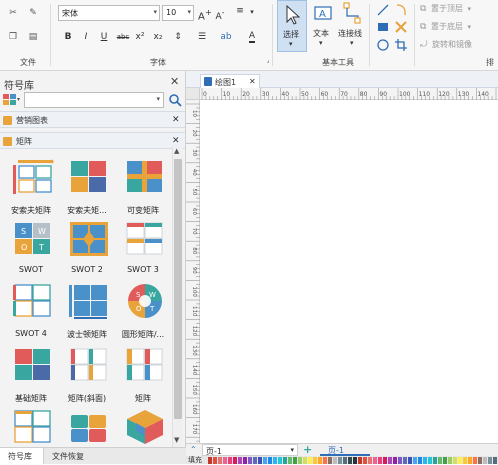  I want to click on bring-to-front-button: ⧉ 置于顶层 ▾, so click(459, 10).